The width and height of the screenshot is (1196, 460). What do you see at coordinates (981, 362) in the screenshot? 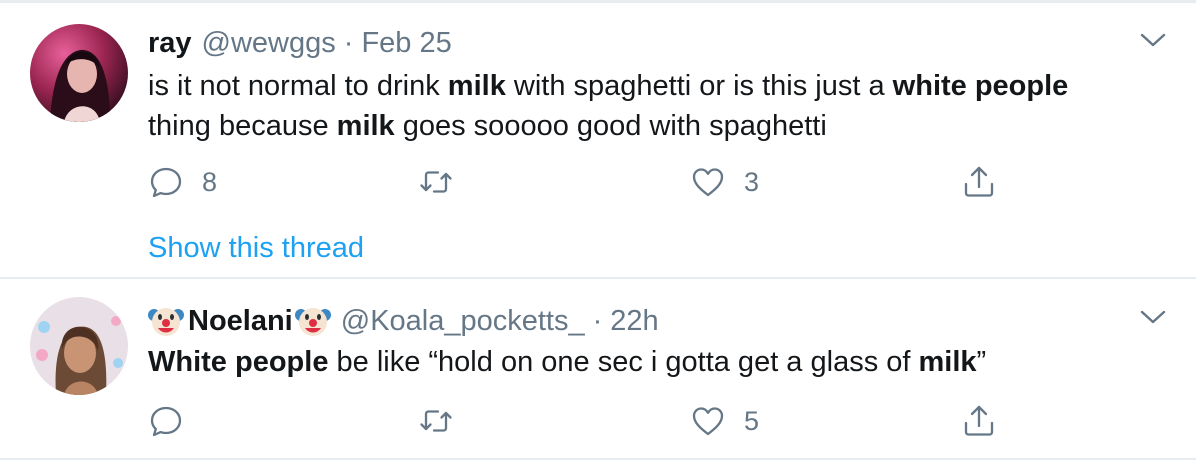
I see `text-segment: ”` at bounding box center [981, 362].